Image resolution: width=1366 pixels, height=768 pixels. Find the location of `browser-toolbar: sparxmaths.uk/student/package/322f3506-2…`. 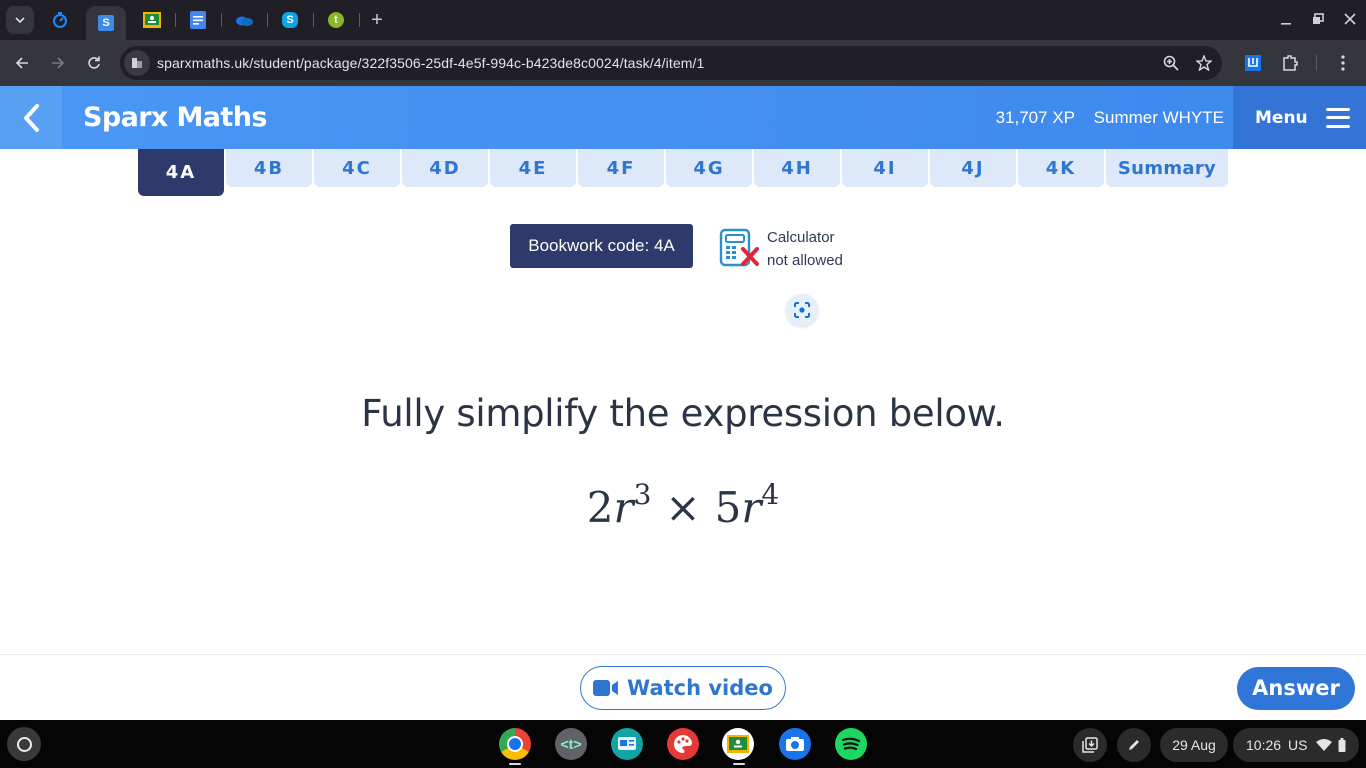

browser-toolbar: sparxmaths.uk/student/package/322f3506-2… is located at coordinates (683, 63).